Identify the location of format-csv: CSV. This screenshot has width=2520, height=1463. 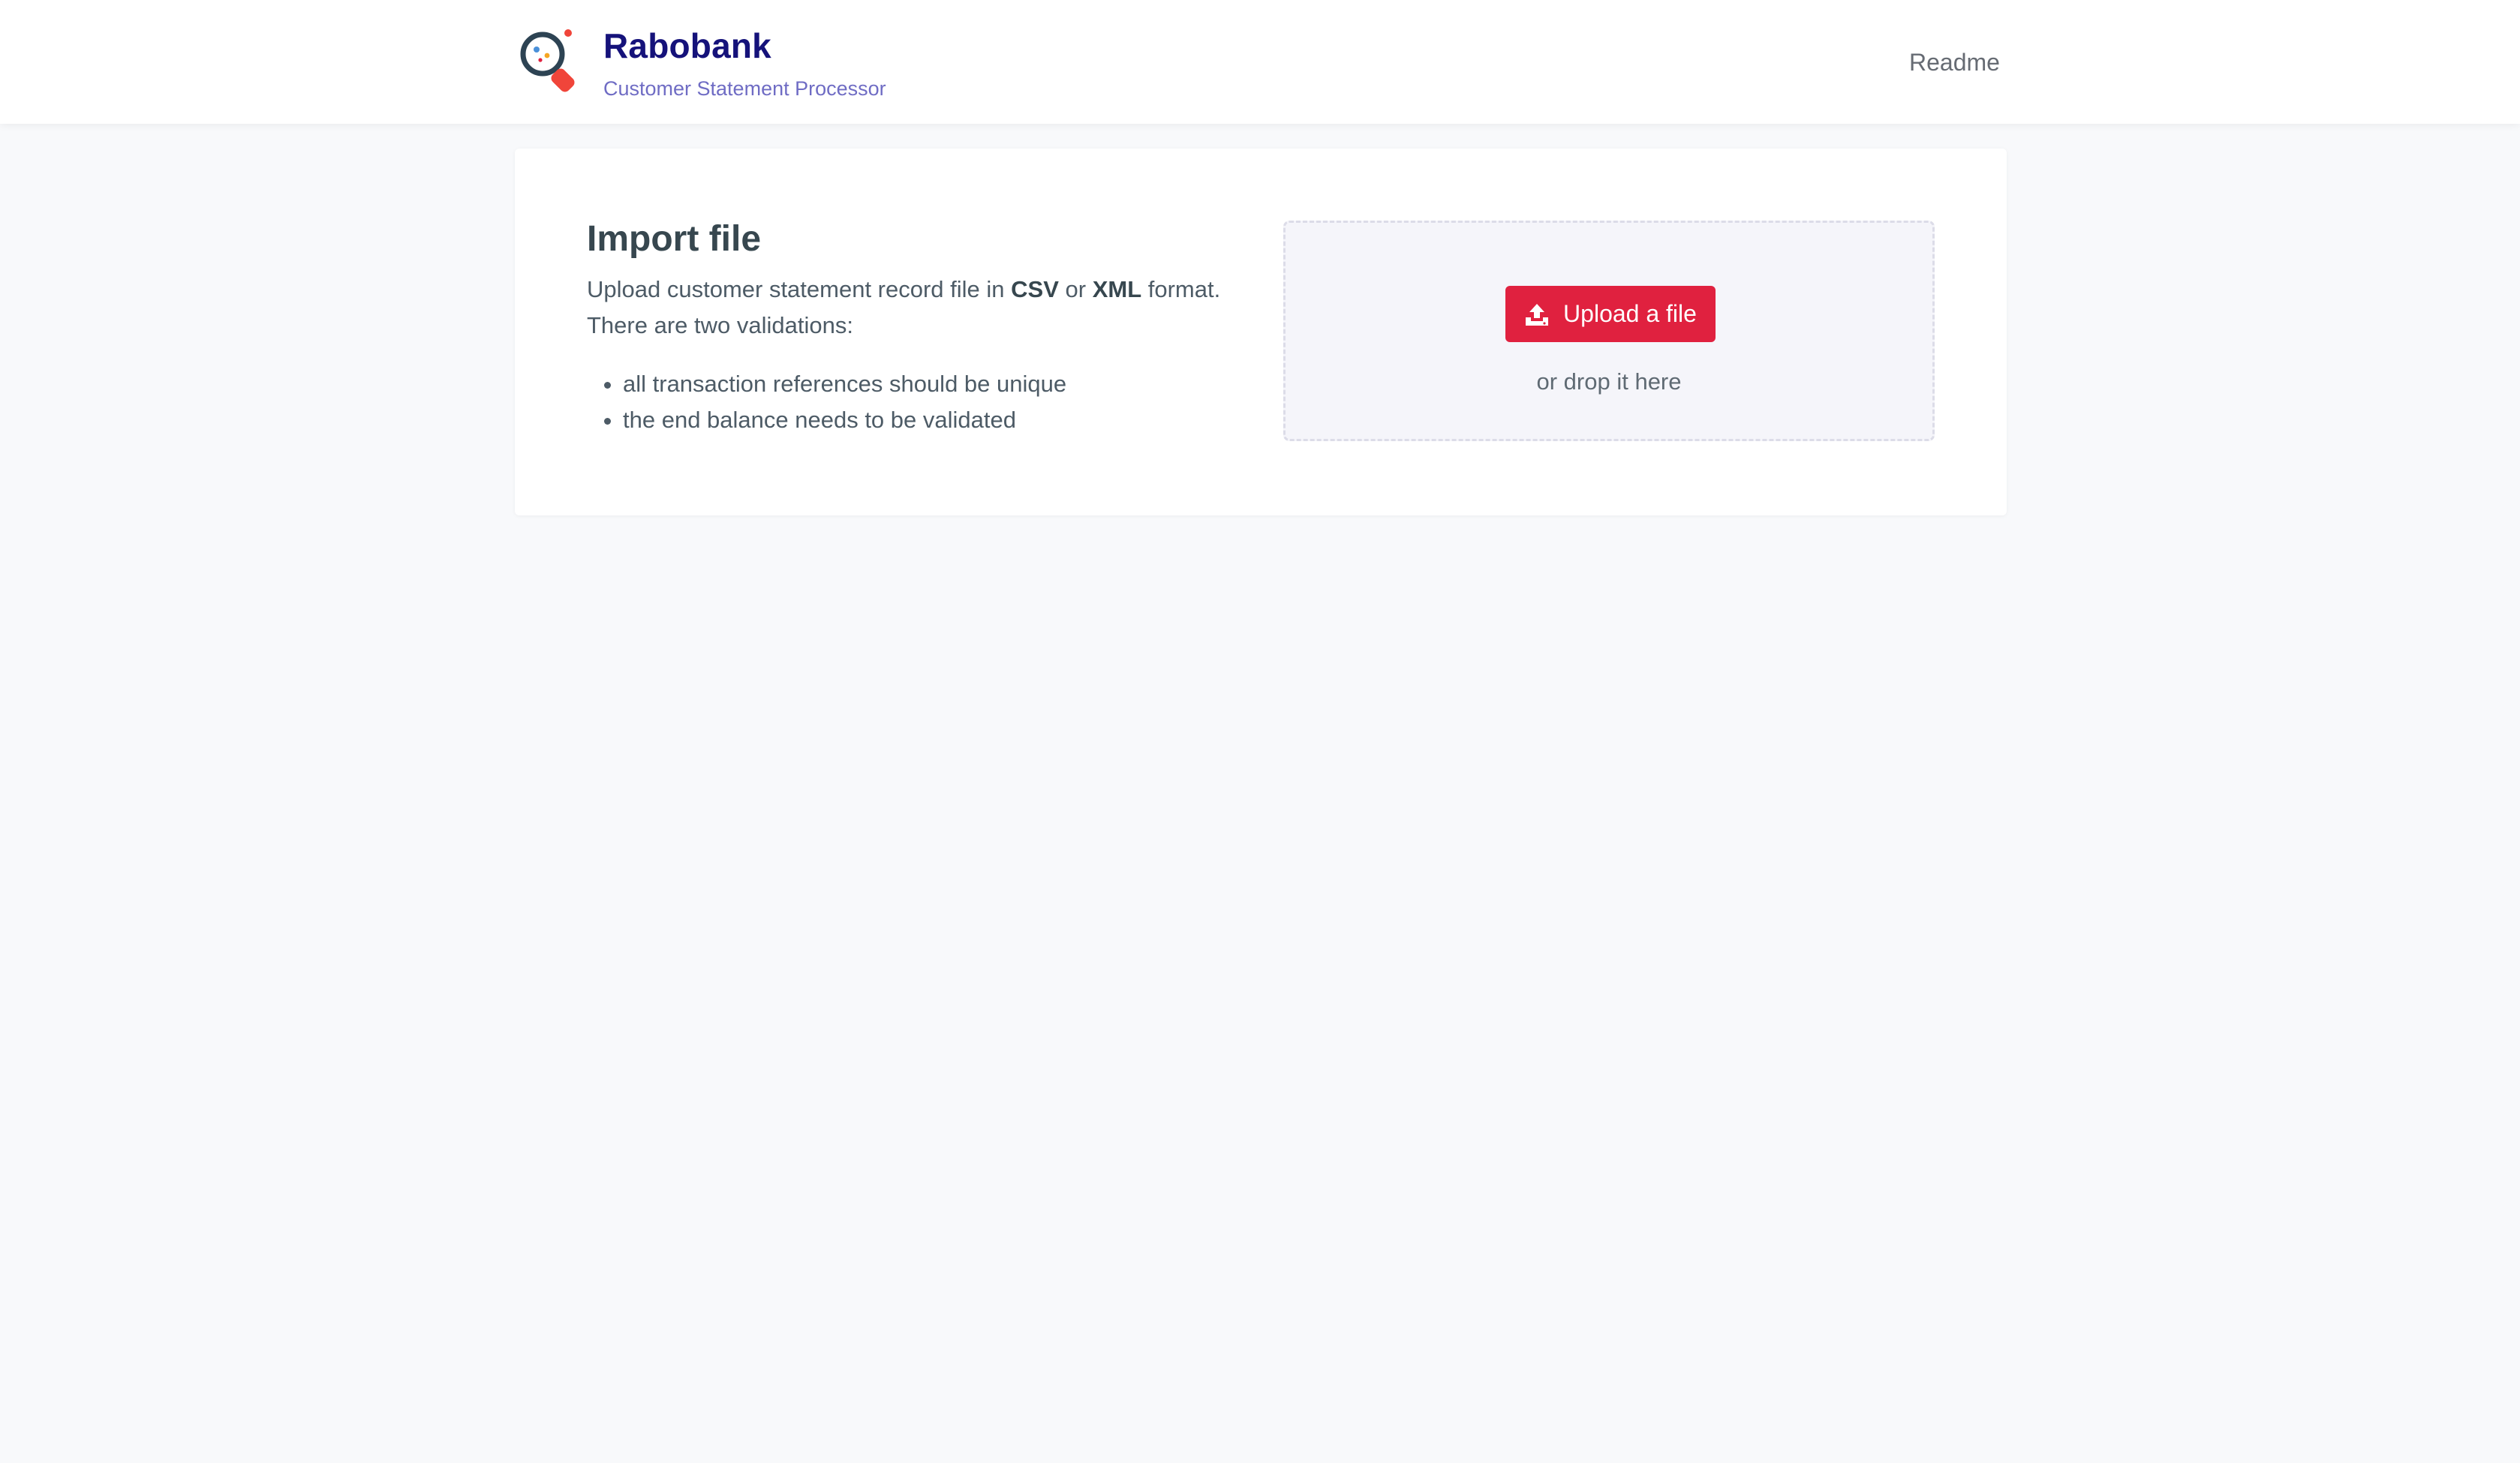
(1035, 289).